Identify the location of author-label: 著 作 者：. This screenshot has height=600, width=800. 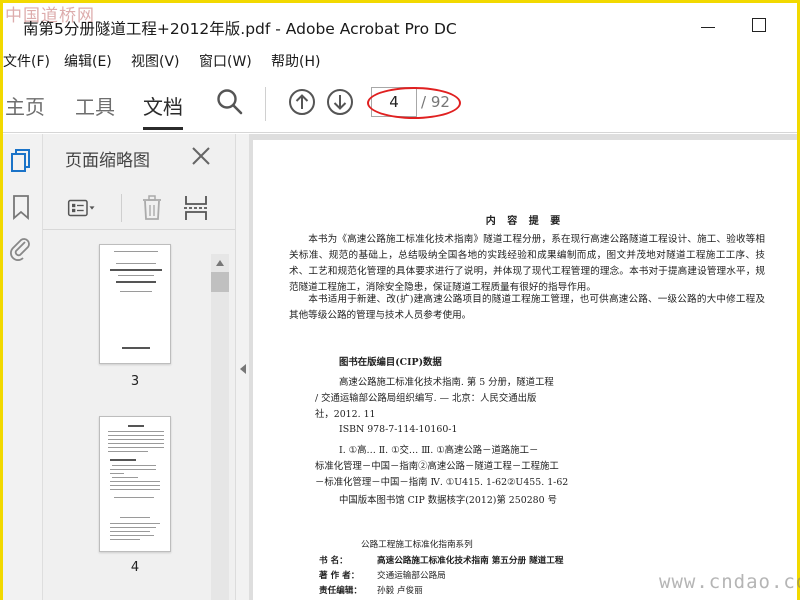
(339, 576).